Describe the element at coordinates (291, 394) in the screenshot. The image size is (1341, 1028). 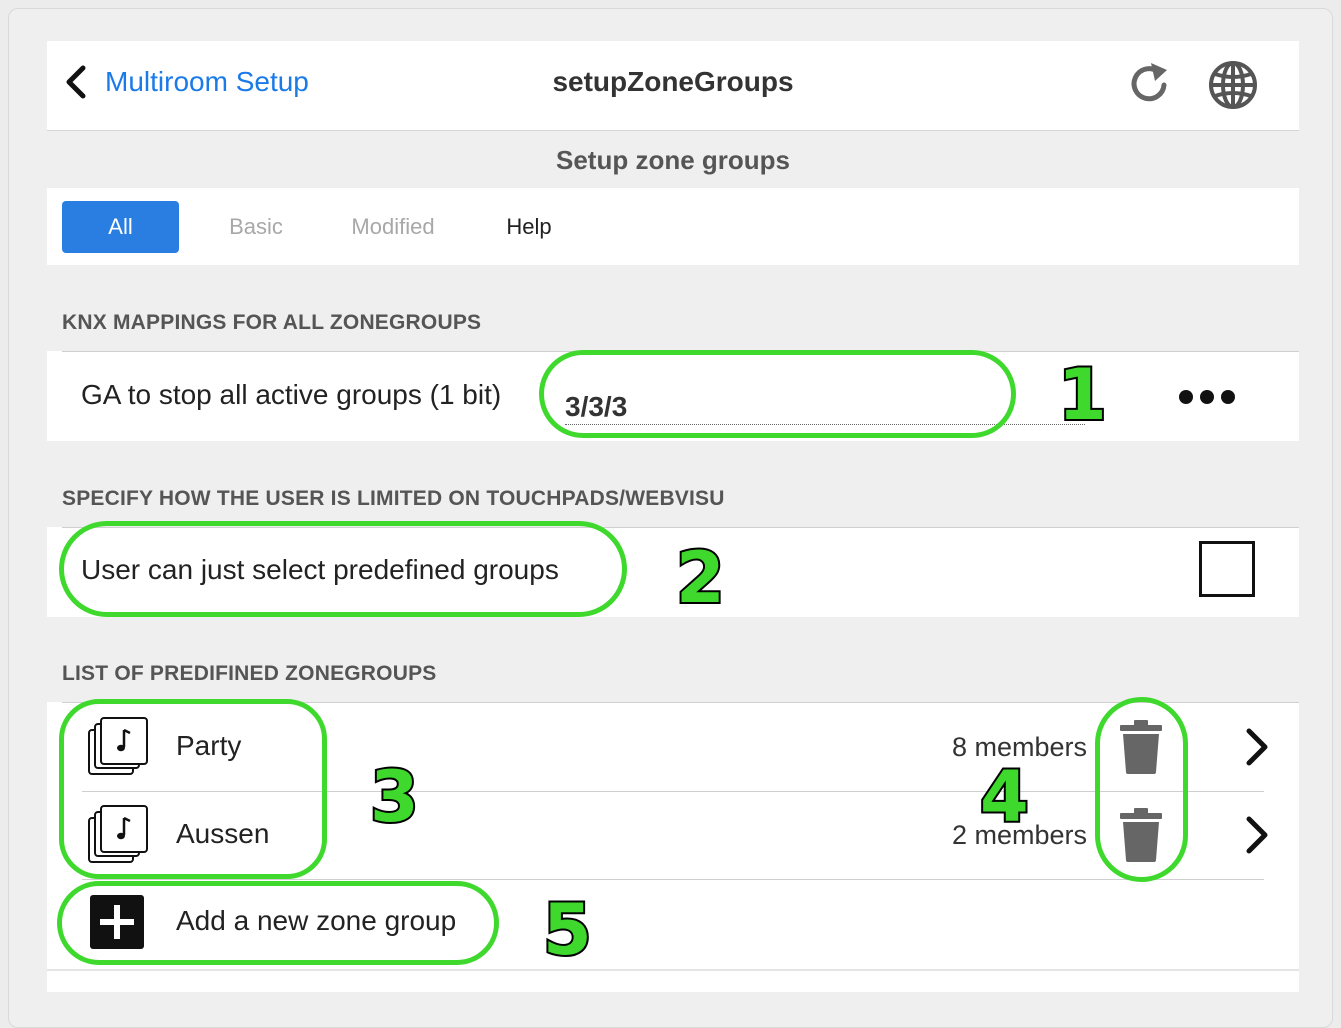
I see `ga-label: GA to stop all active groups (1 bit)` at that location.